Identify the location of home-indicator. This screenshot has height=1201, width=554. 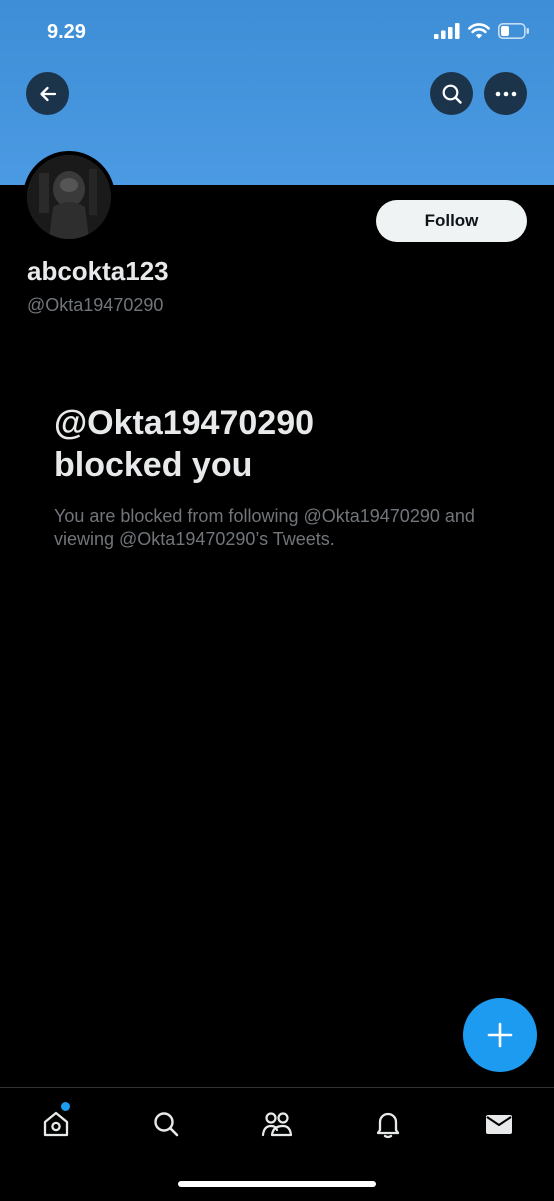
(277, 1184).